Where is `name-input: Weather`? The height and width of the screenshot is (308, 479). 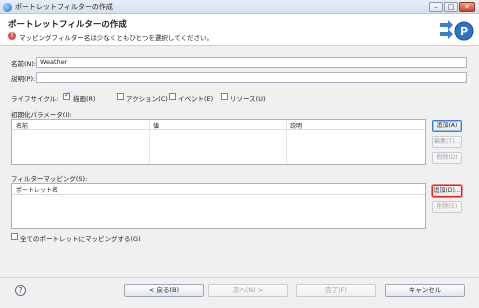 name-input: Weather is located at coordinates (251, 62).